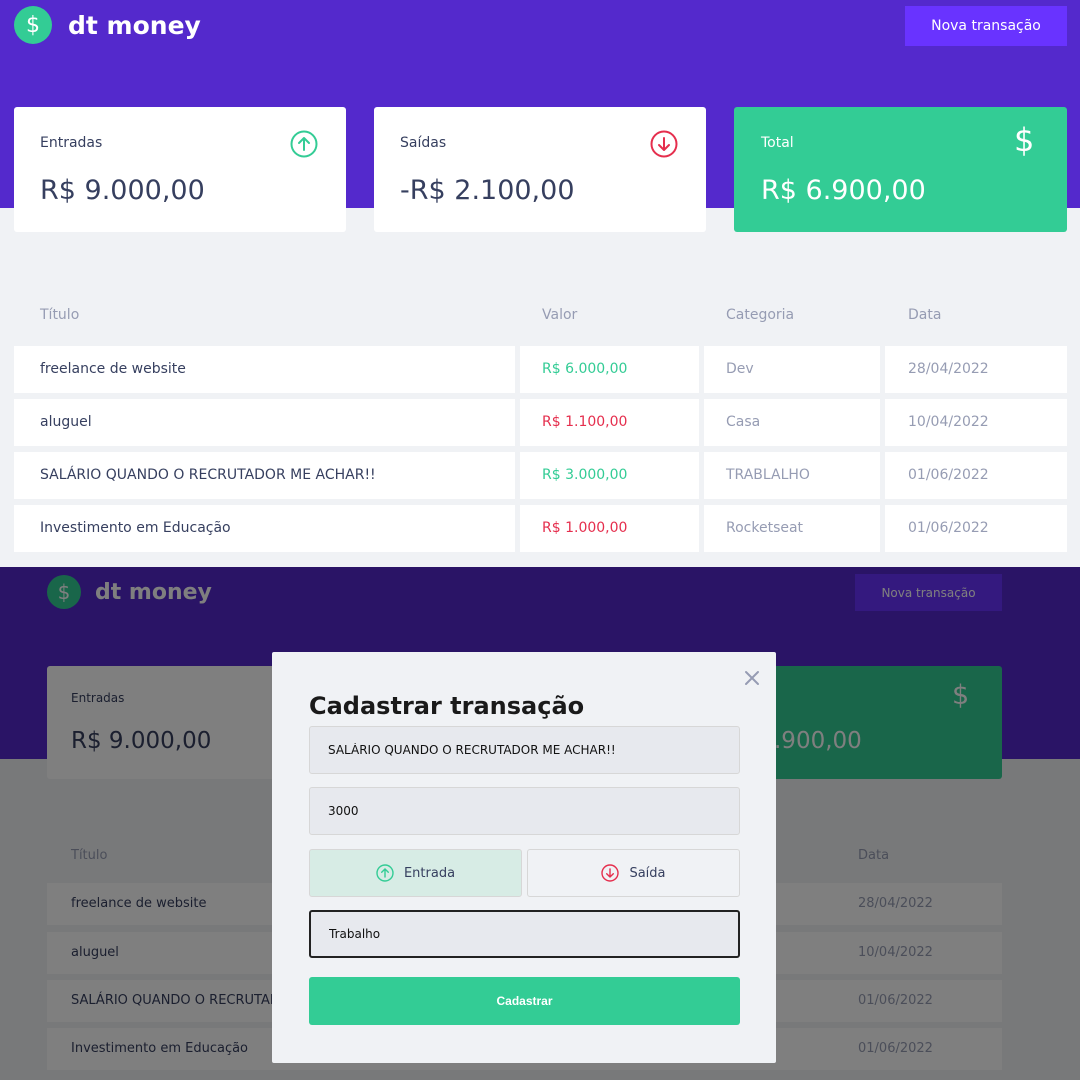  What do you see at coordinates (487, 190) in the screenshot?
I see `outcome-value: -R$ 2.100,00` at bounding box center [487, 190].